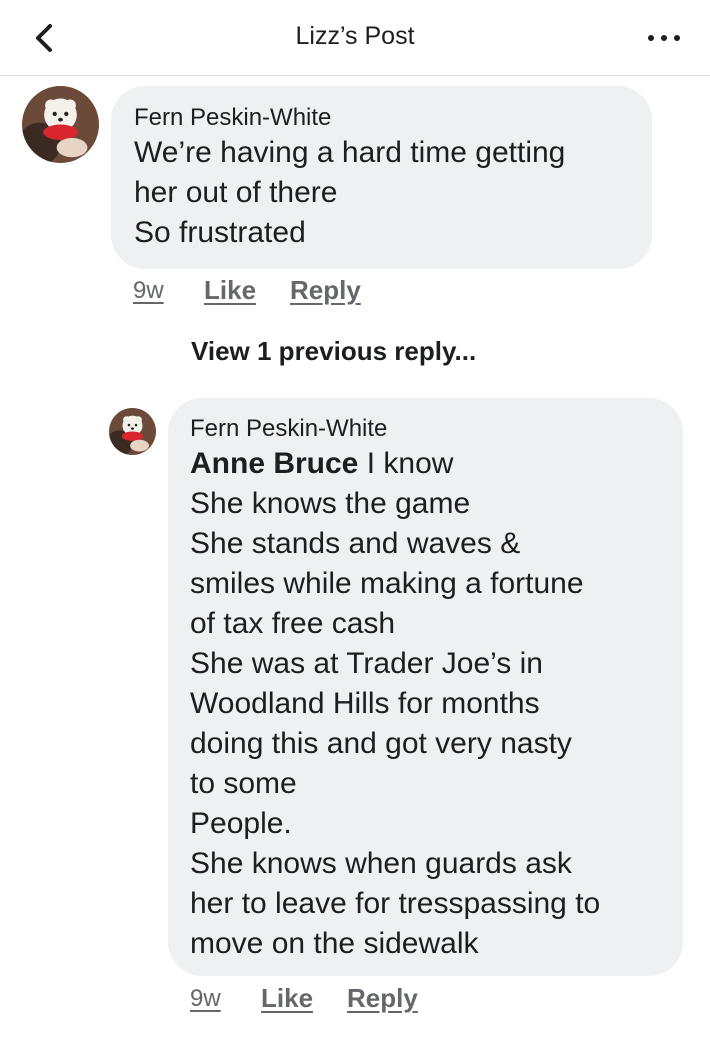 The image size is (710, 1045). What do you see at coordinates (664, 37) in the screenshot?
I see `more-options-button` at bounding box center [664, 37].